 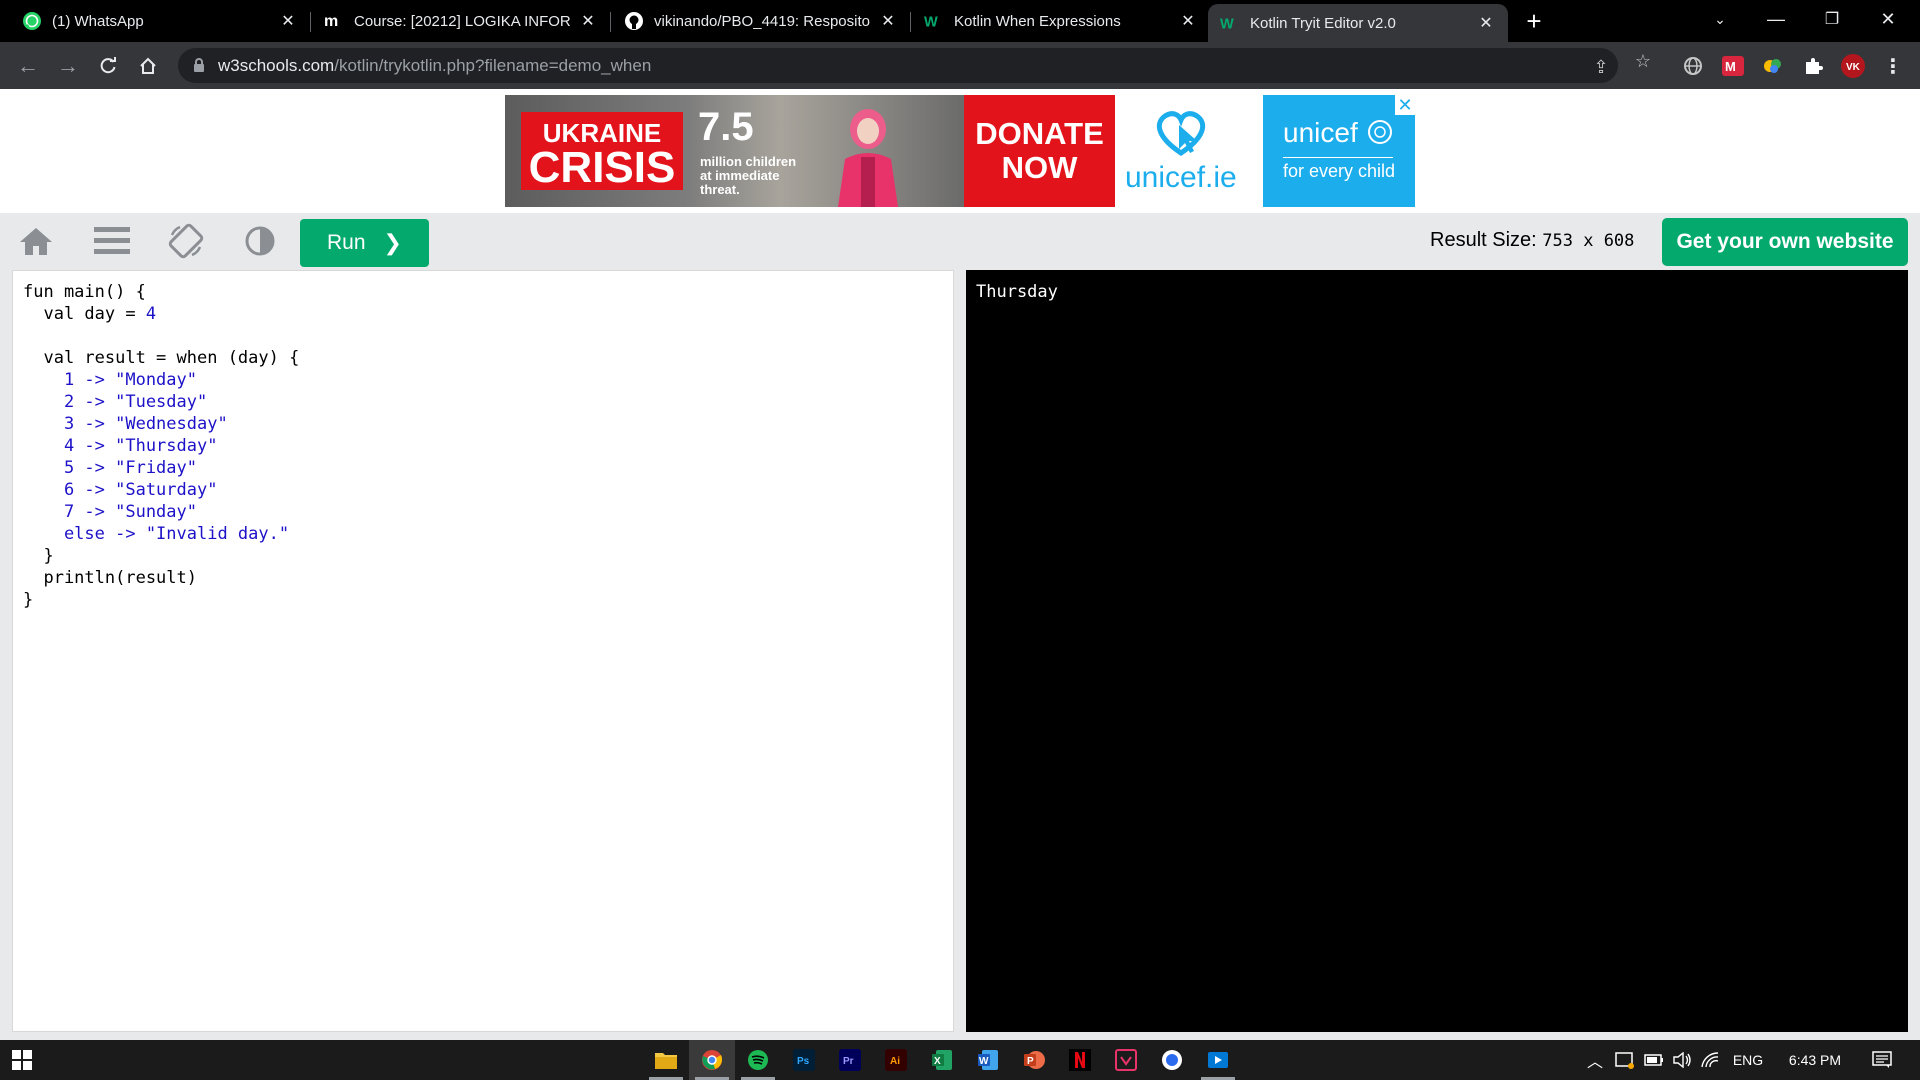 What do you see at coordinates (1748, 1060) in the screenshot?
I see `language-indicator: ENG` at bounding box center [1748, 1060].